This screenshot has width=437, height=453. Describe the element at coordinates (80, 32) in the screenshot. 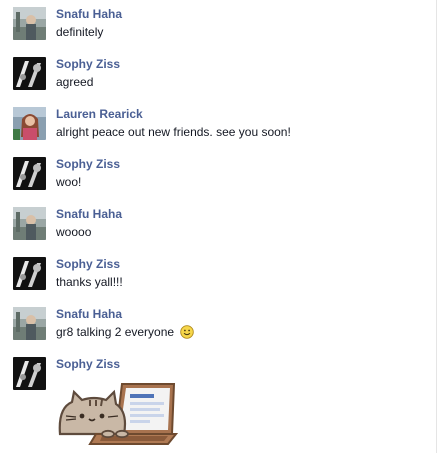

I see `message-text: definitely` at that location.